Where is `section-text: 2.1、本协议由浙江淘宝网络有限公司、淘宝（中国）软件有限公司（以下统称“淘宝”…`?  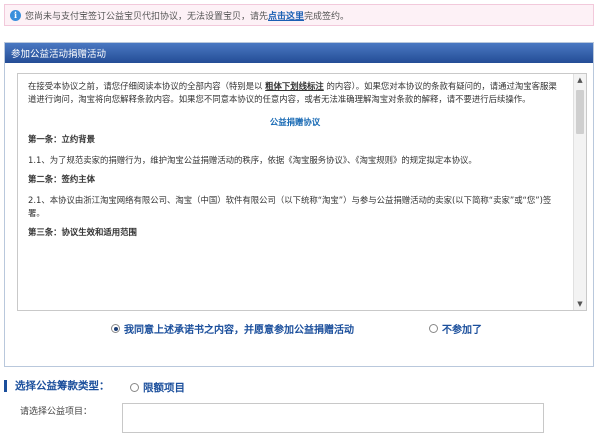 section-text: 2.1、本协议由浙江淘宝网络有限公司、淘宝（中国）软件有限公司（以下统称“淘宝”… is located at coordinates (290, 206).